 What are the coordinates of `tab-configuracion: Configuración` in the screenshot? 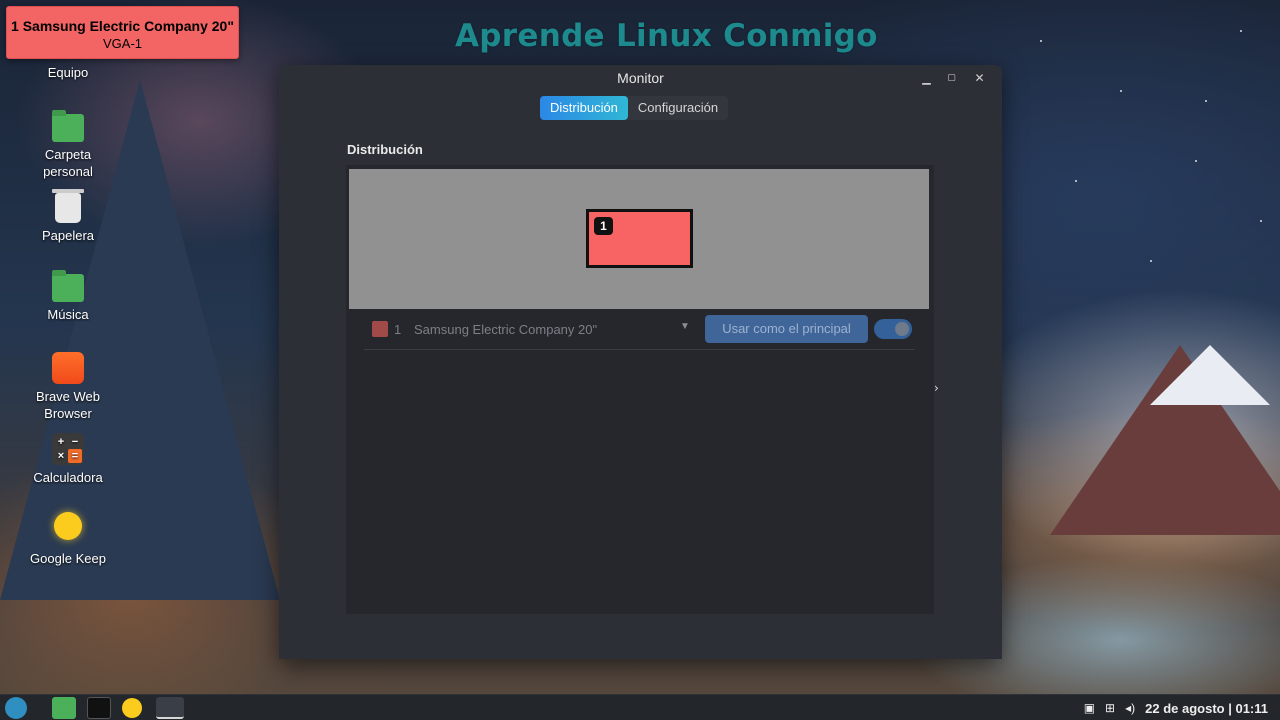 It's located at (678, 108).